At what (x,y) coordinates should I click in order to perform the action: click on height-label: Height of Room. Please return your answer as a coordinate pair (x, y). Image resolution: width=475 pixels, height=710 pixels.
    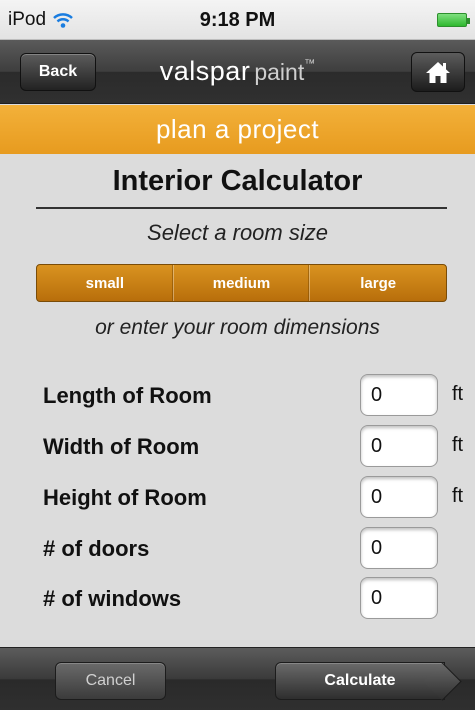
    Looking at the image, I should click on (125, 497).